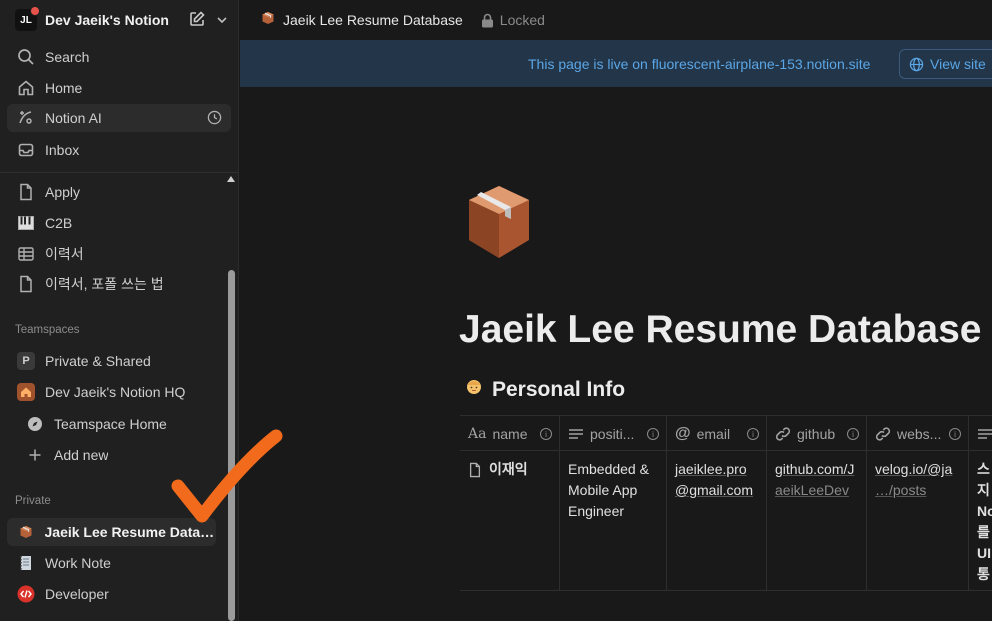 Image resolution: width=992 pixels, height=621 pixels. Describe the element at coordinates (613, 434) in the screenshot. I see `column-header-position: positi... i` at that location.